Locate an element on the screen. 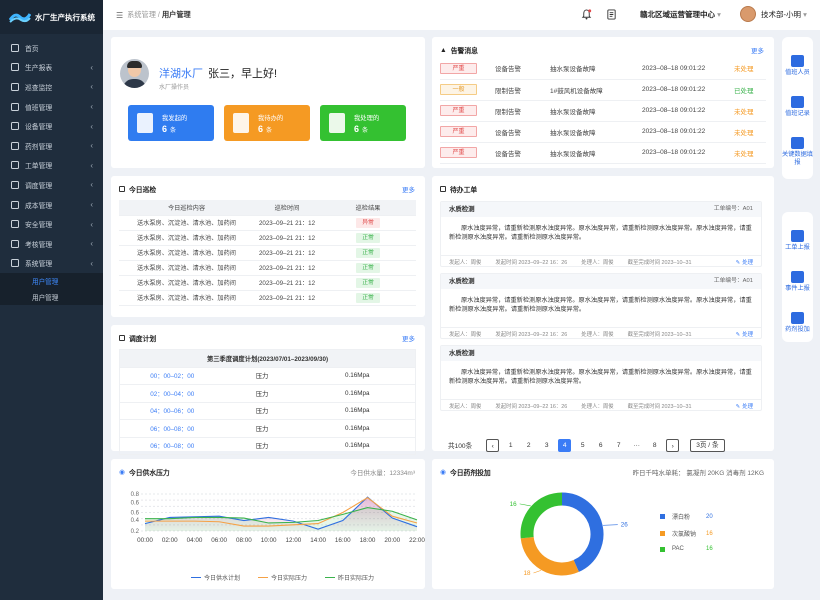  stat-card-0: 我发起的 6 条 is located at coordinates (171, 123).